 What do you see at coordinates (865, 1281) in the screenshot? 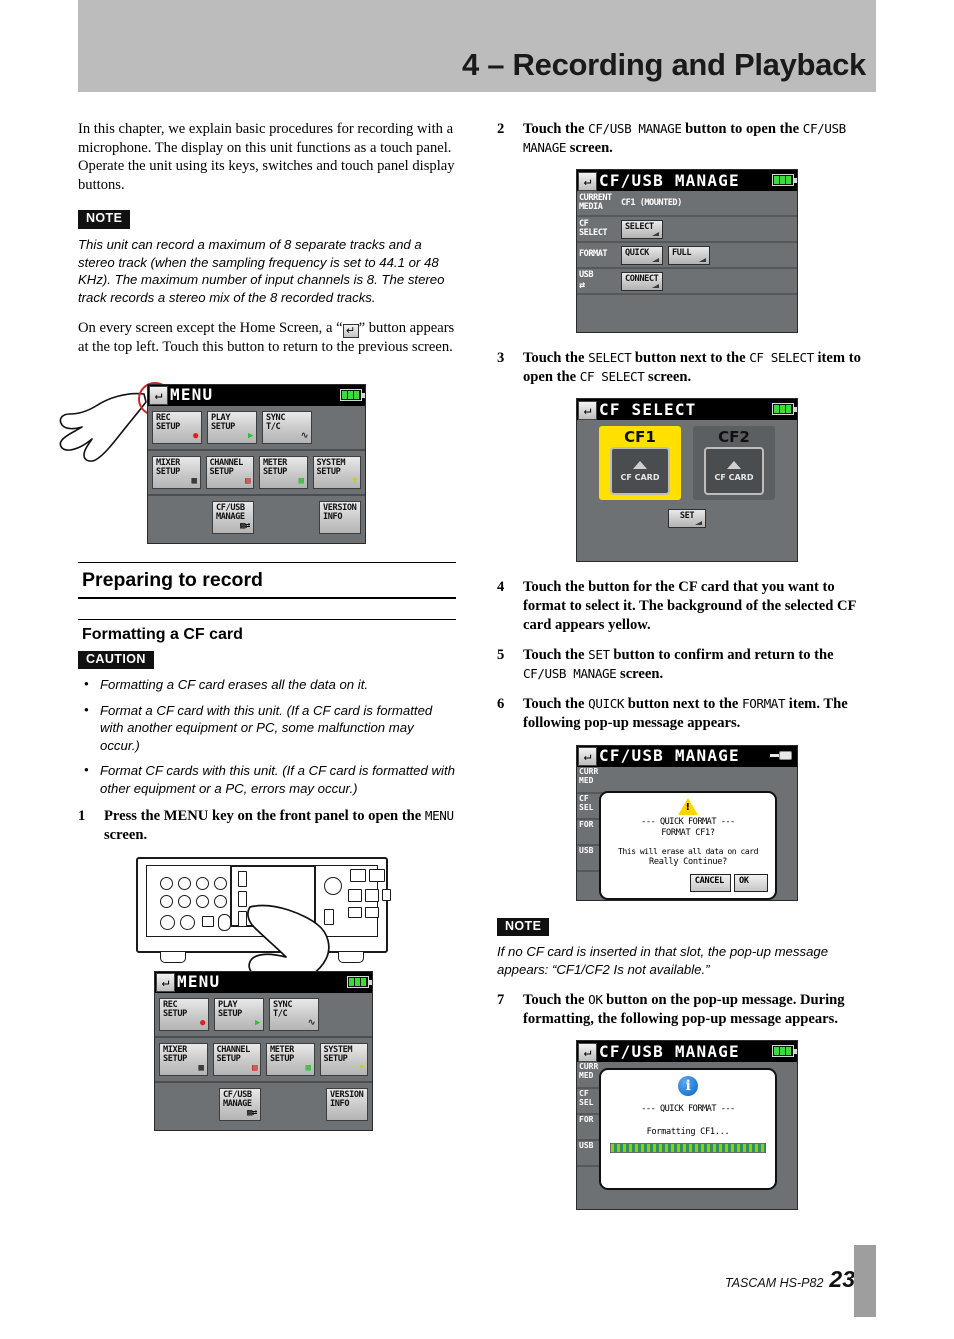
I see `edge-thumb-tab` at bounding box center [865, 1281].